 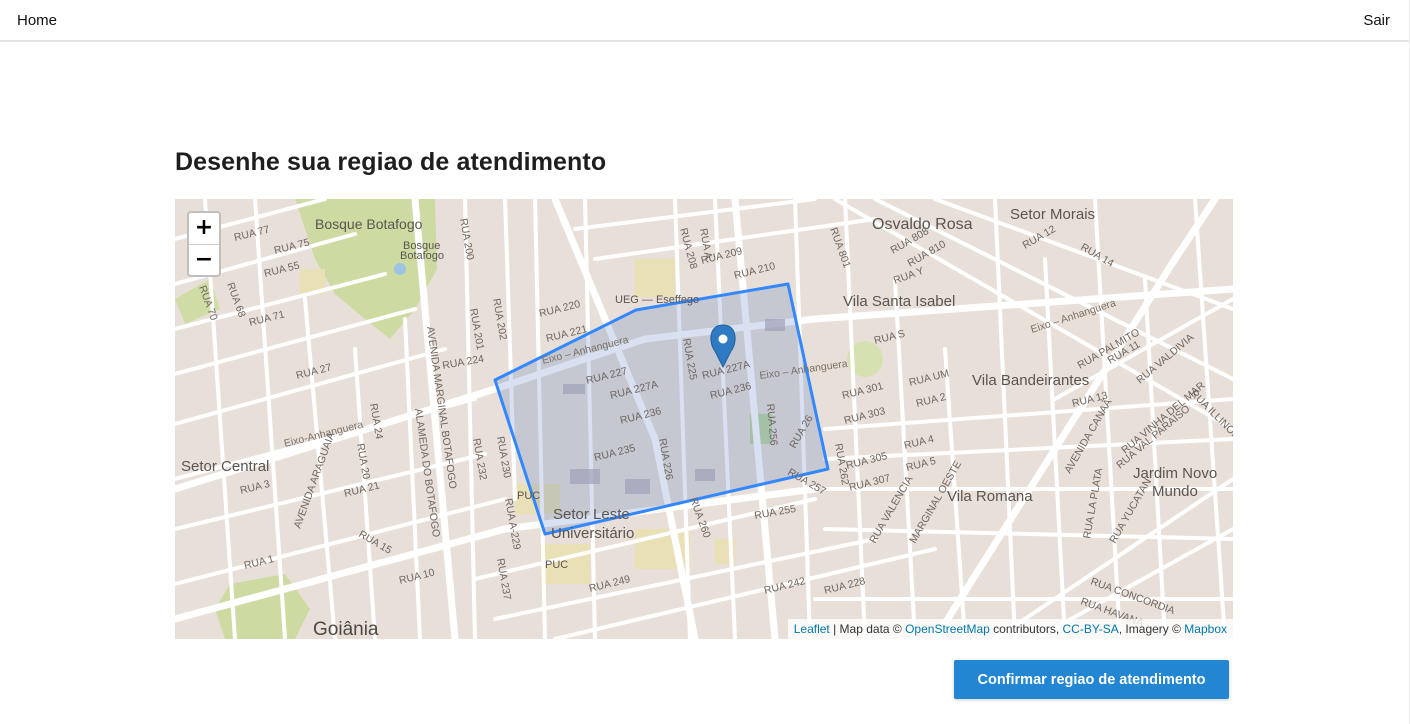 What do you see at coordinates (225, 466) in the screenshot?
I see `place-label: Setor Central` at bounding box center [225, 466].